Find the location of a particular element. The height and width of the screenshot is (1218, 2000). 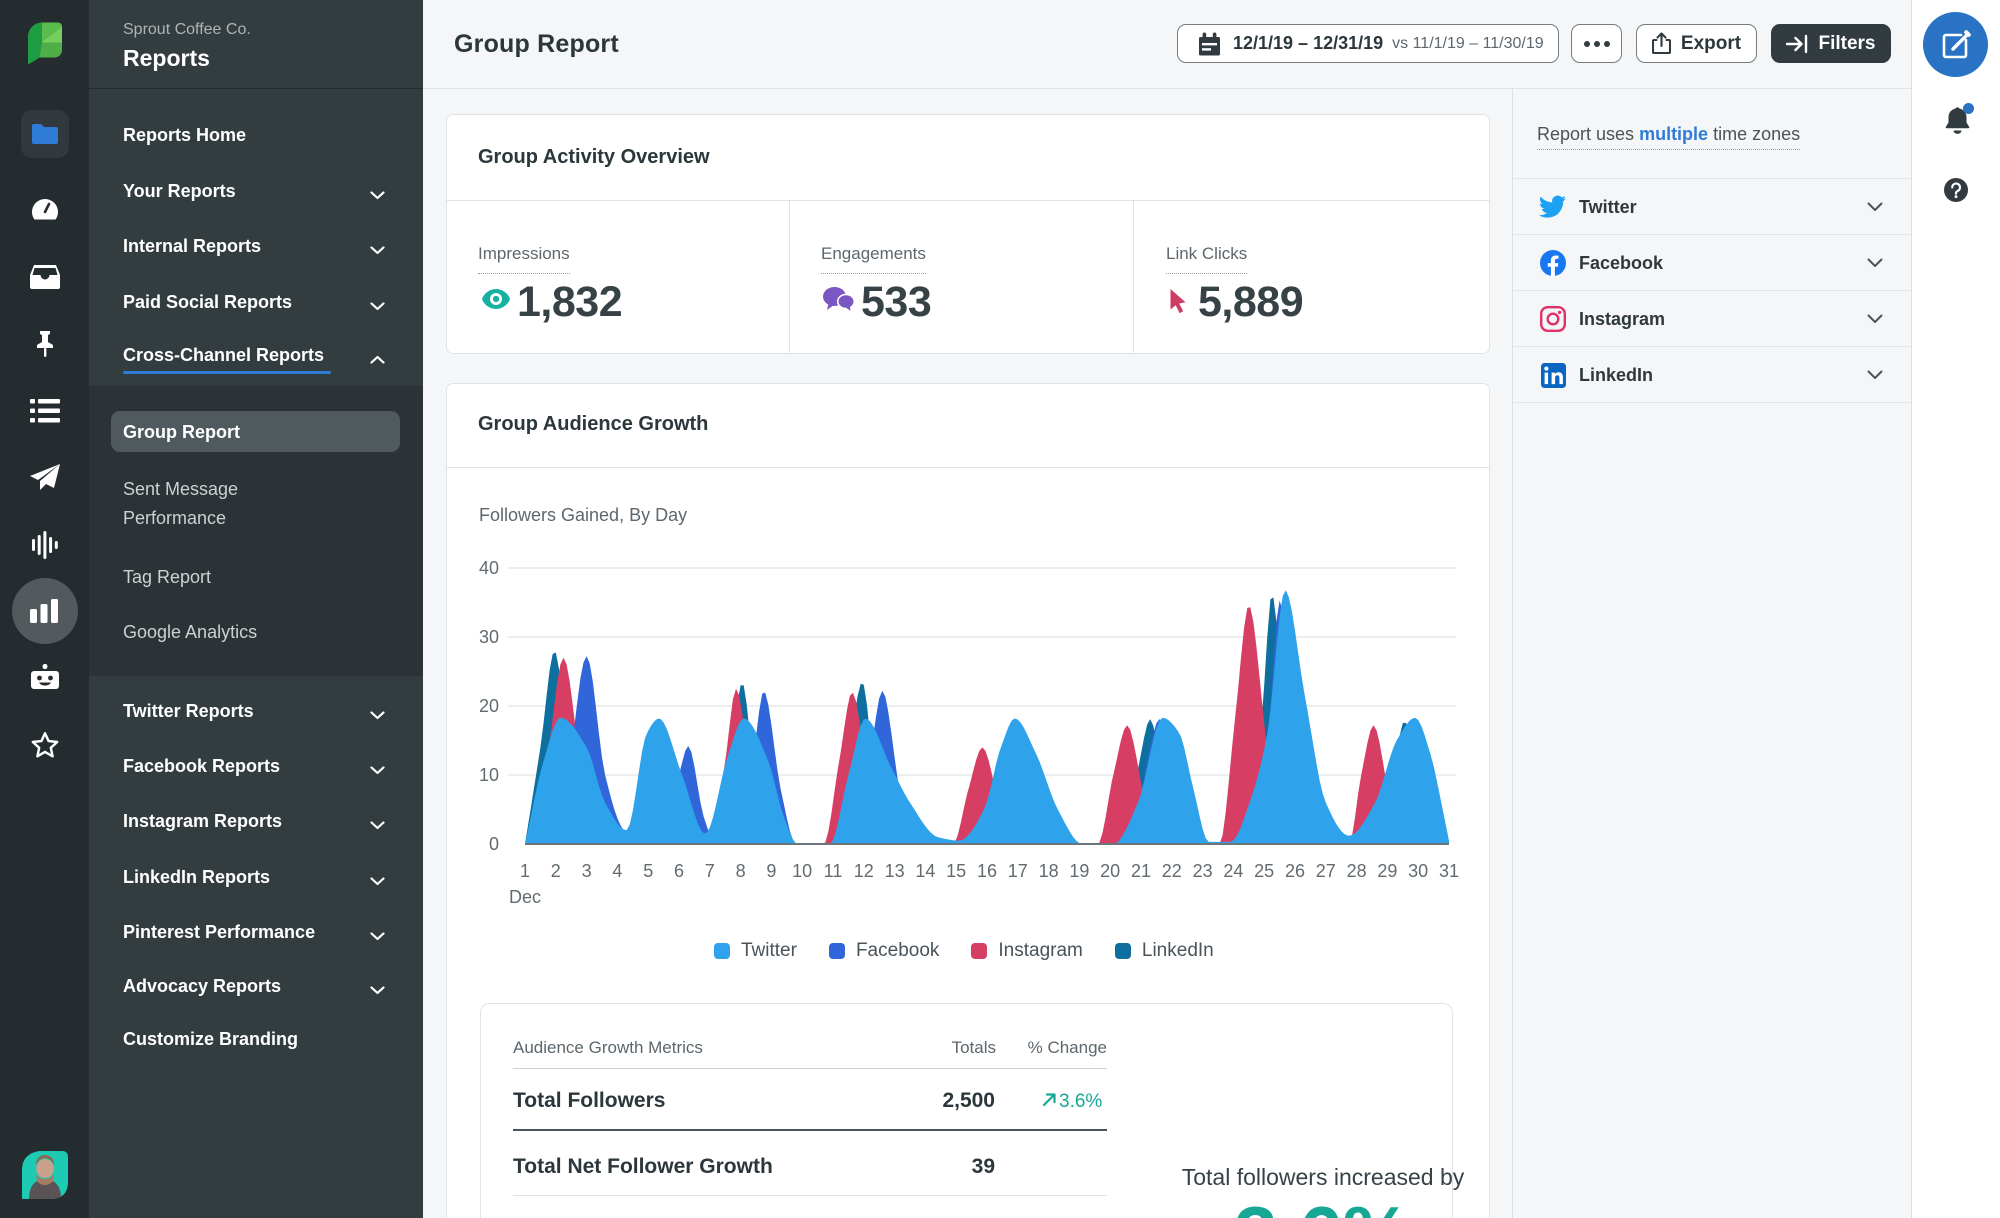

svg-text: 28 is located at coordinates (1357, 871).